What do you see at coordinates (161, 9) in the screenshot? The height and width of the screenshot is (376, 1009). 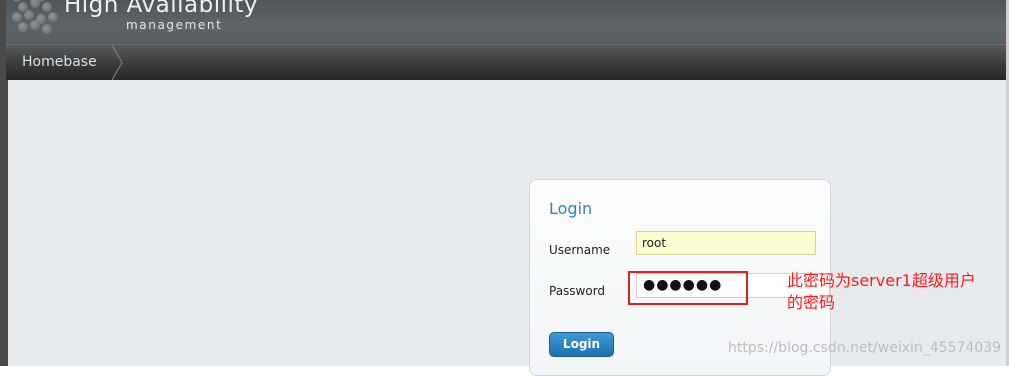 I see `app-logo-title: High Availability` at bounding box center [161, 9].